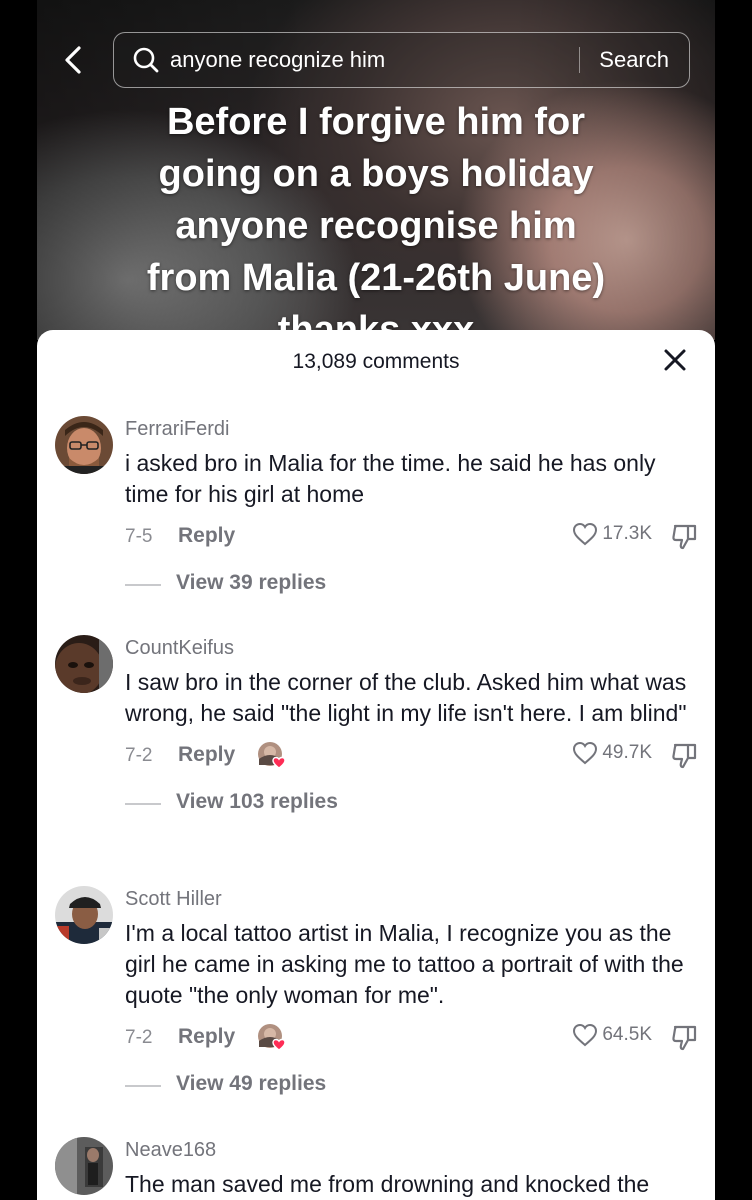  Describe the element at coordinates (627, 1034) in the screenshot. I see `like-count: 64.5K` at that location.